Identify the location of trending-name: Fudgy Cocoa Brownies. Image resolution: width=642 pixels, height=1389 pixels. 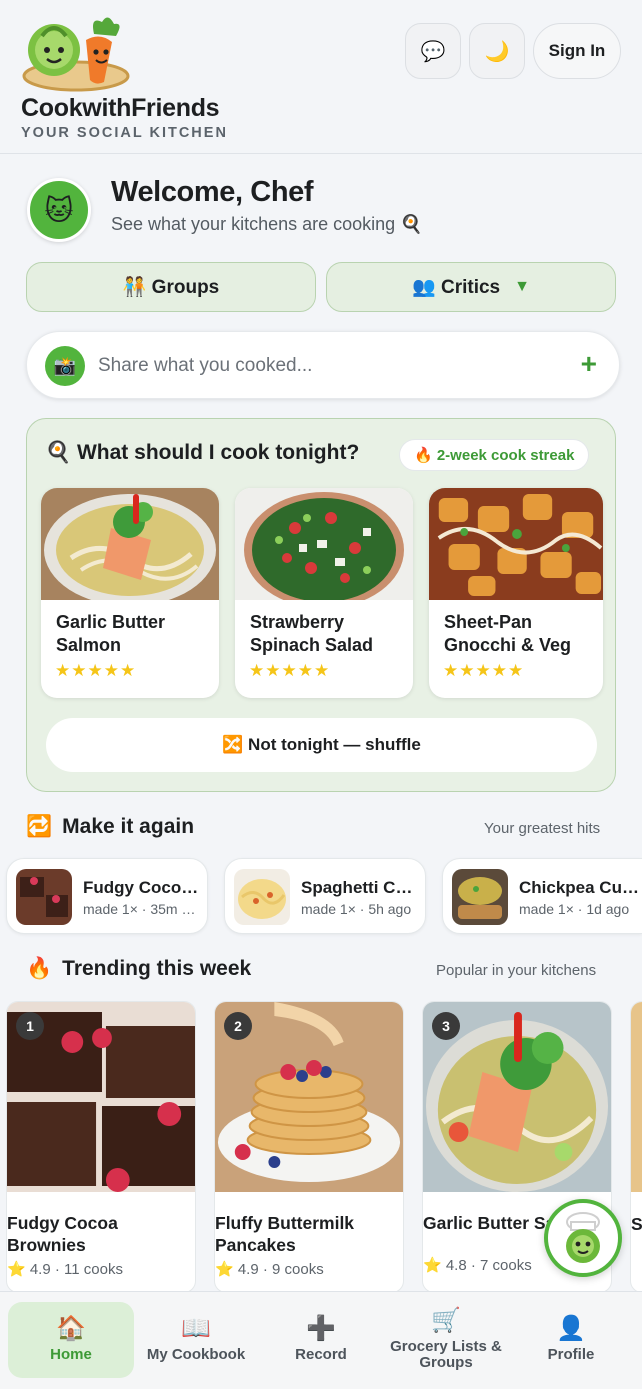
(62, 1234).